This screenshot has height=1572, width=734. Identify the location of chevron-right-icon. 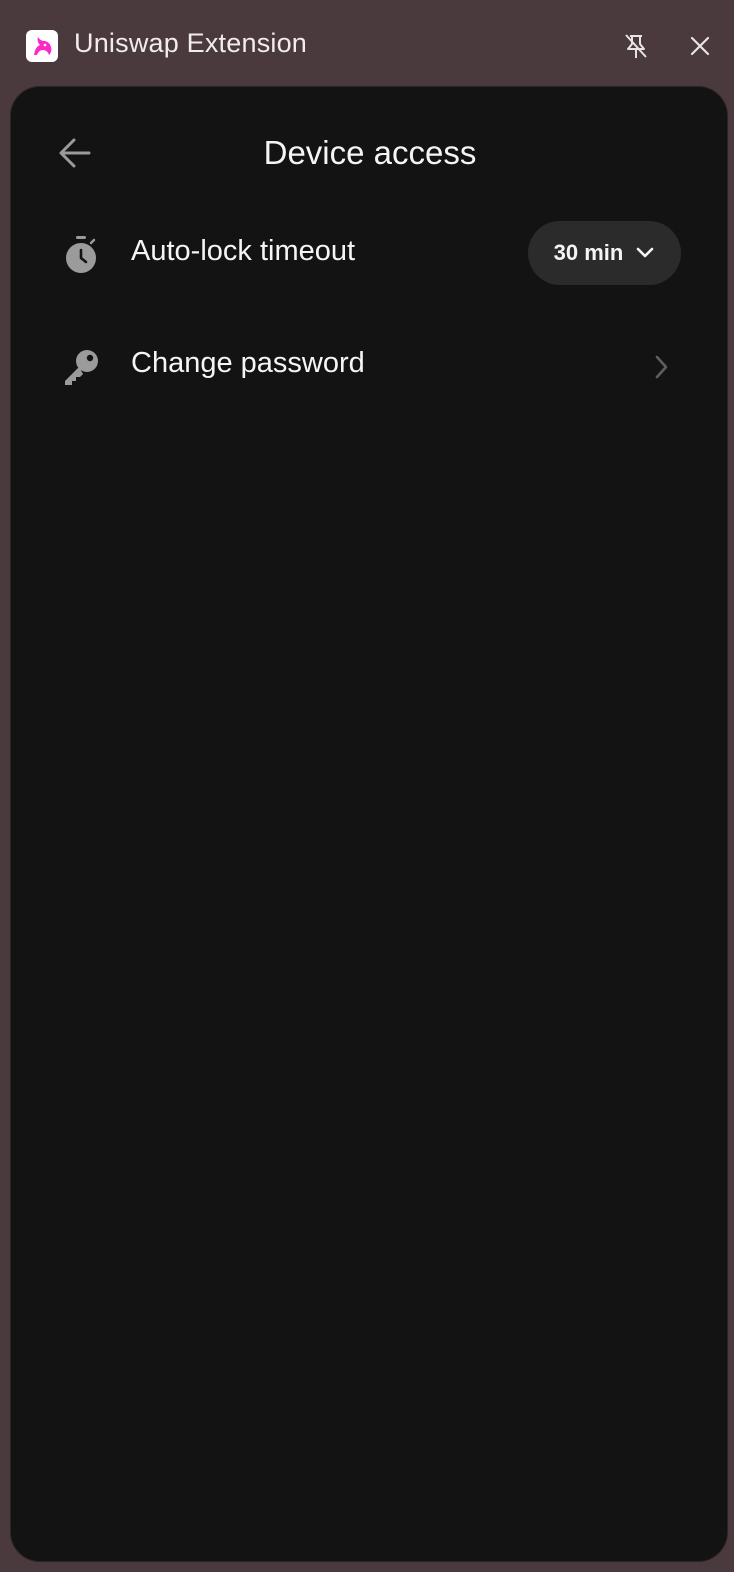
(661, 367).